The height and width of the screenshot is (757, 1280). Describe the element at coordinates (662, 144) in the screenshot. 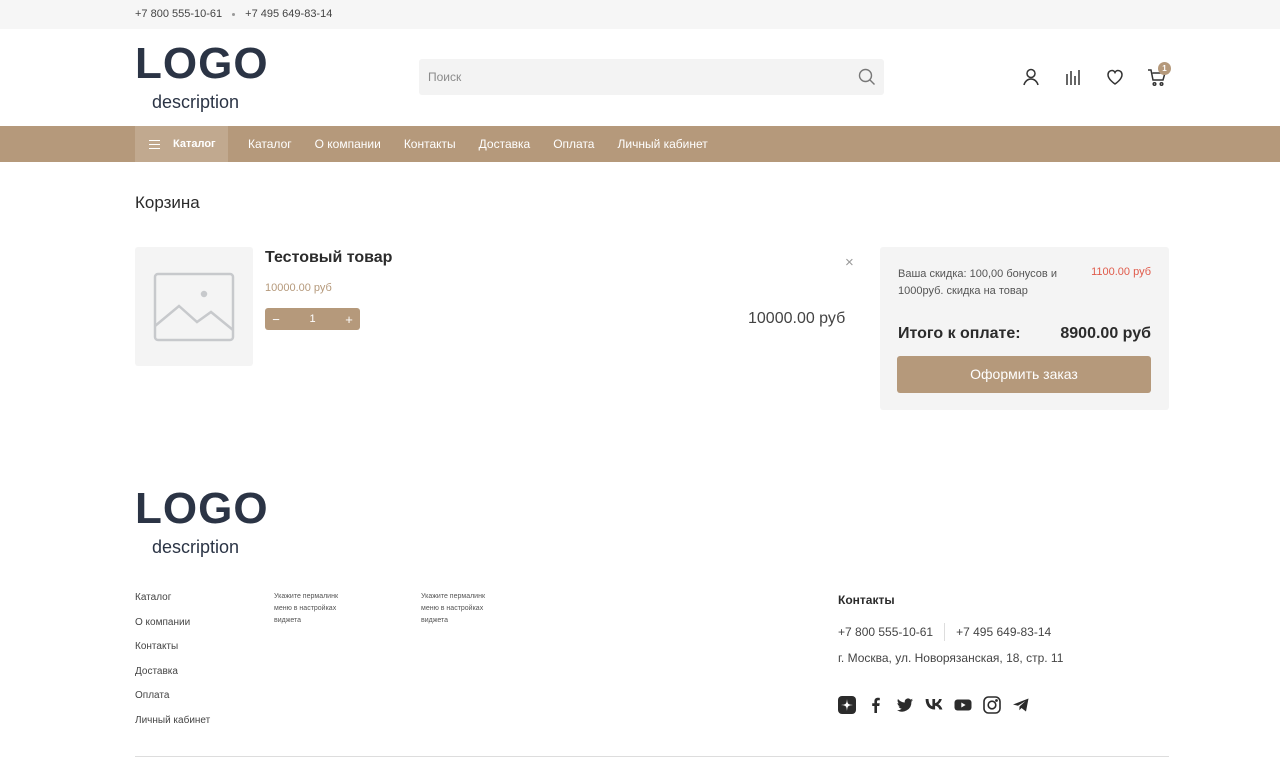

I see `nav-item-account: Личный кабинет` at that location.